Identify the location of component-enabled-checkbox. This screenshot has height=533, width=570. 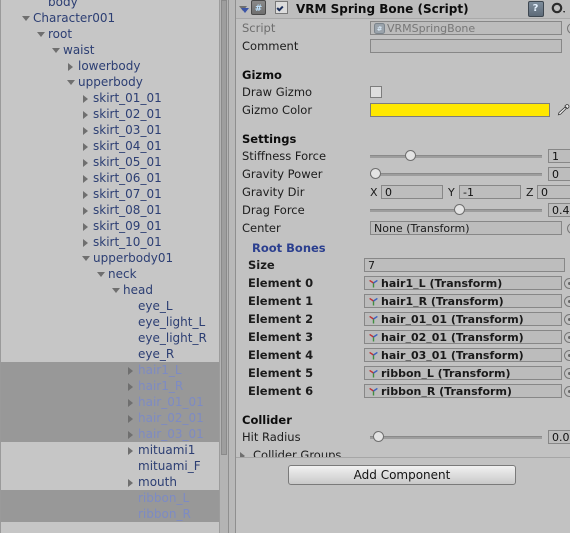
(281, 7).